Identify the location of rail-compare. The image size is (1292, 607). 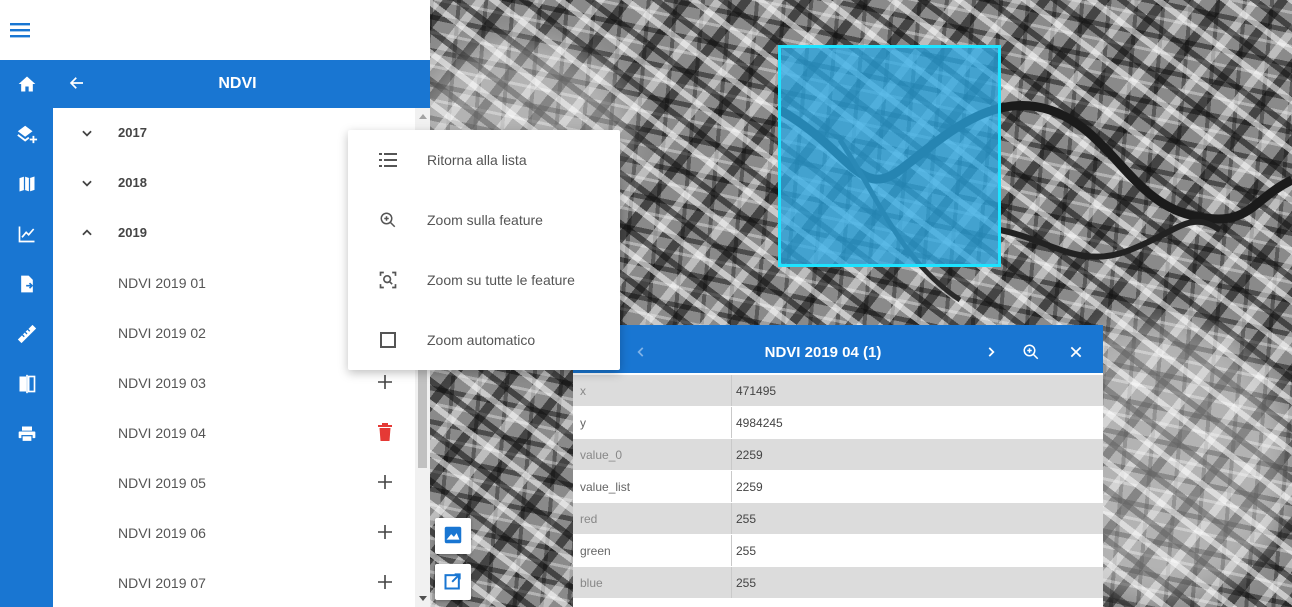
(26, 385).